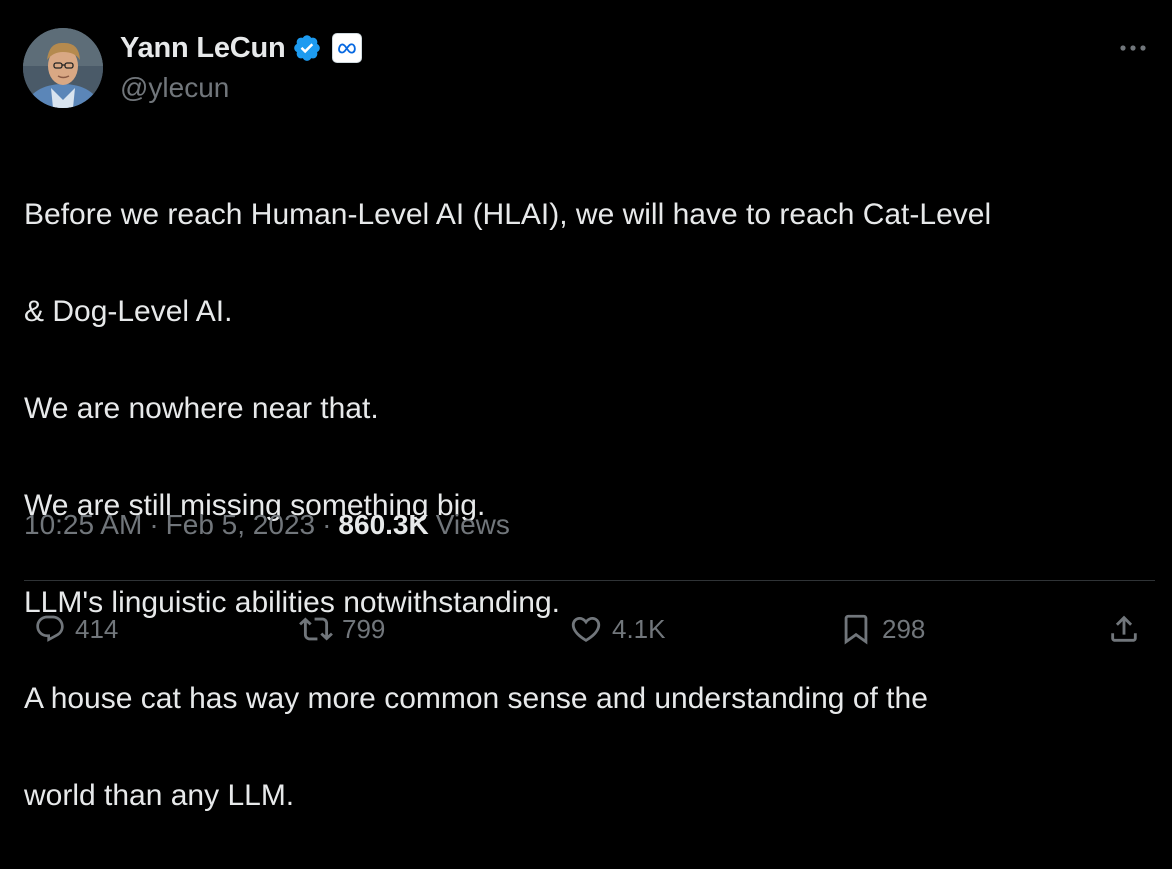 The width and height of the screenshot is (1172, 869). Describe the element at coordinates (346, 48) in the screenshot. I see `meta-logo-icon` at that location.